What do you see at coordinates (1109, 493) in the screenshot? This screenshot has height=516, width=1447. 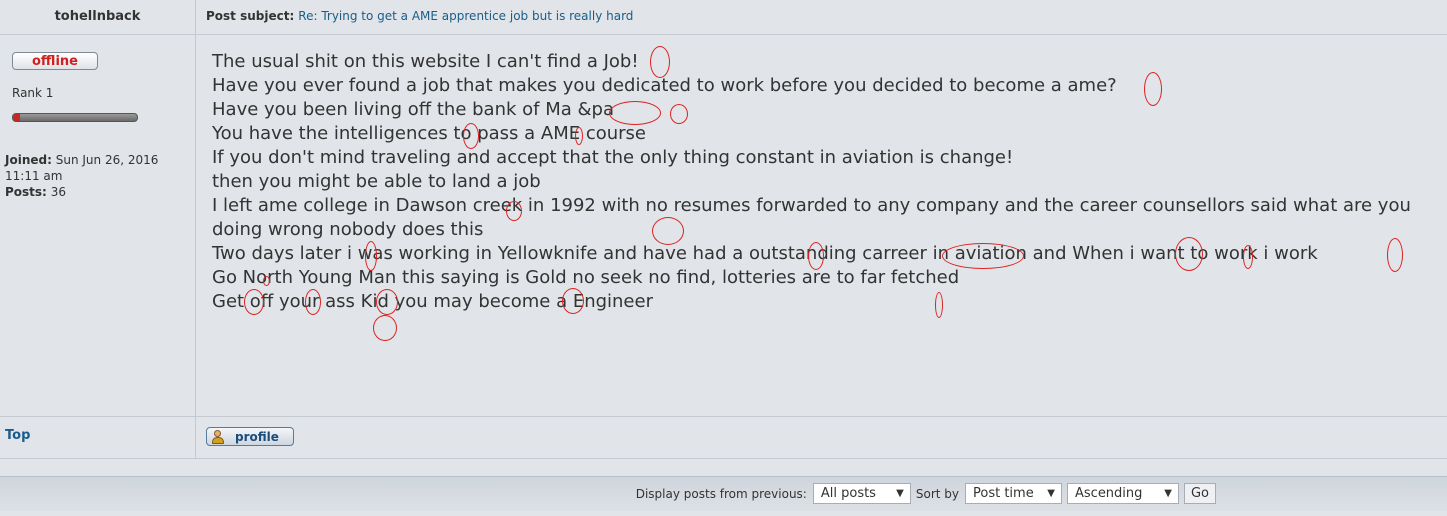 I see `sort-order-value: Ascending` at bounding box center [1109, 493].